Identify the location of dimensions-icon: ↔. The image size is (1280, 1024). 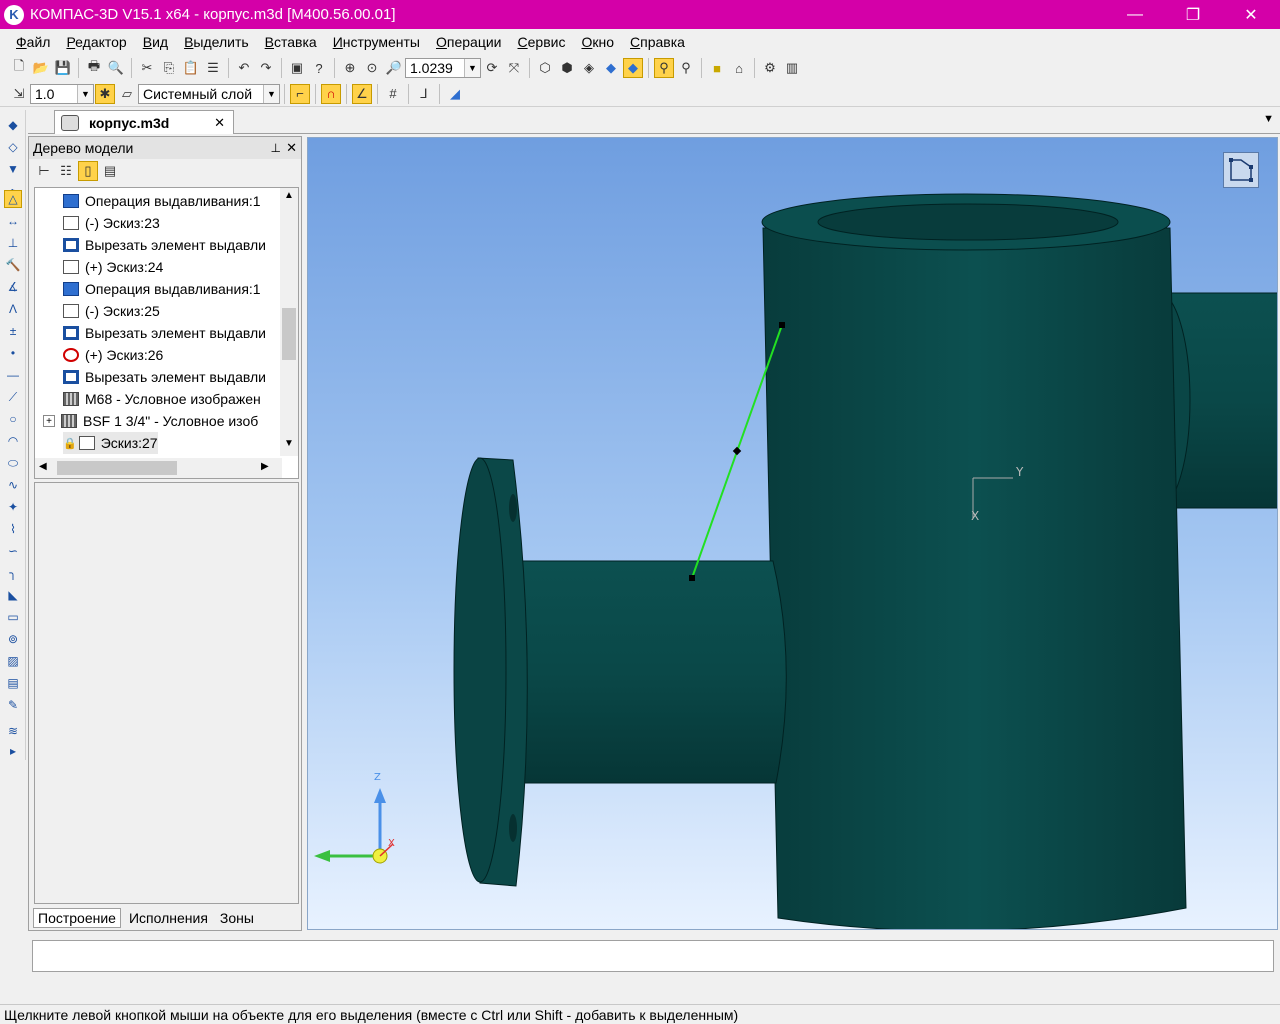
(13, 221).